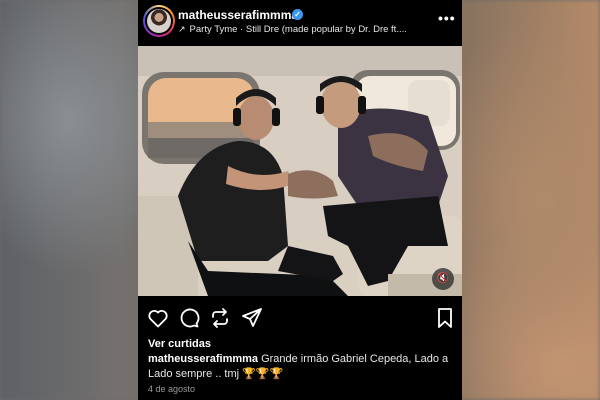  Describe the element at coordinates (252, 318) in the screenshot. I see `share-icon` at that location.